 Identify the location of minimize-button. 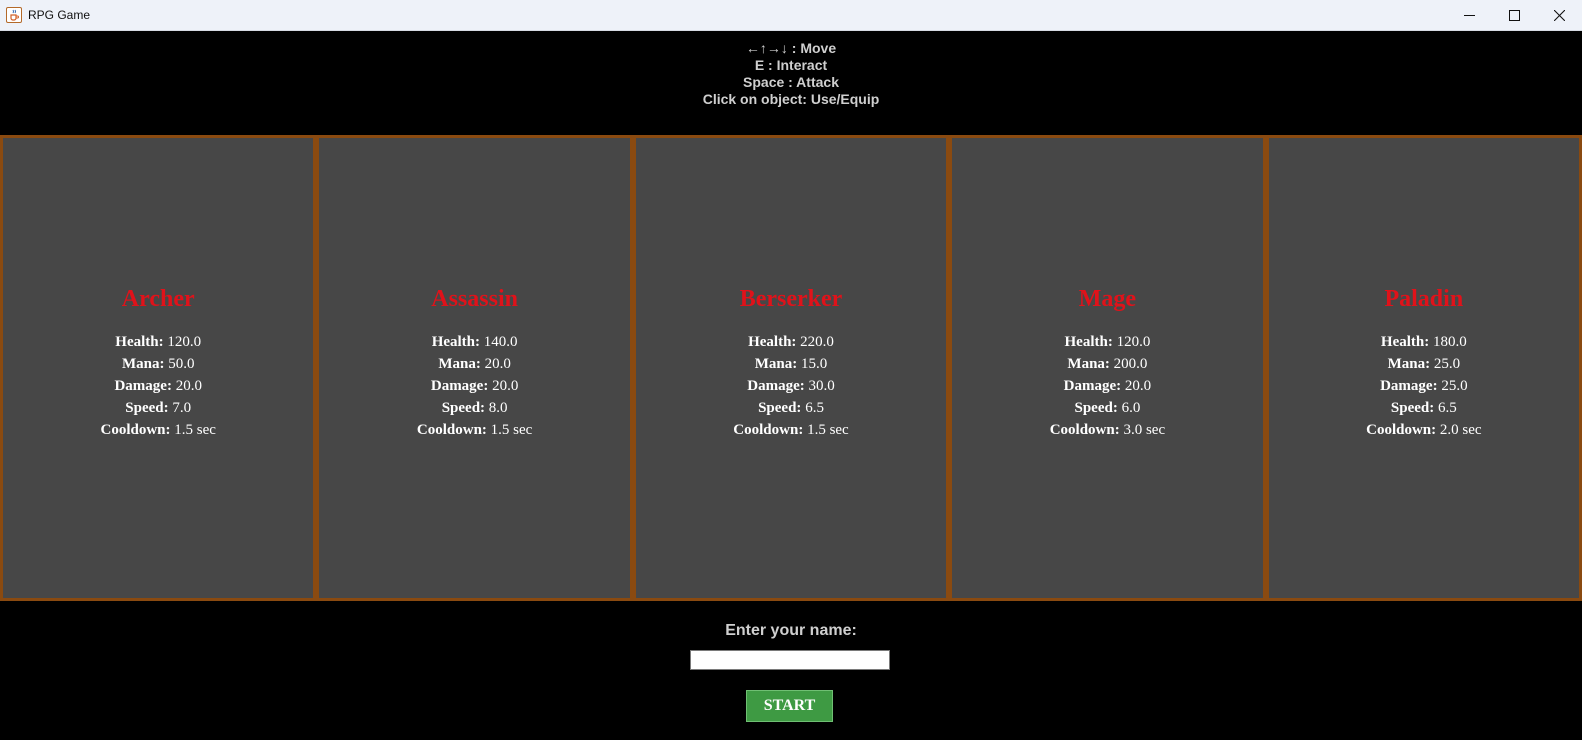
(1469, 15).